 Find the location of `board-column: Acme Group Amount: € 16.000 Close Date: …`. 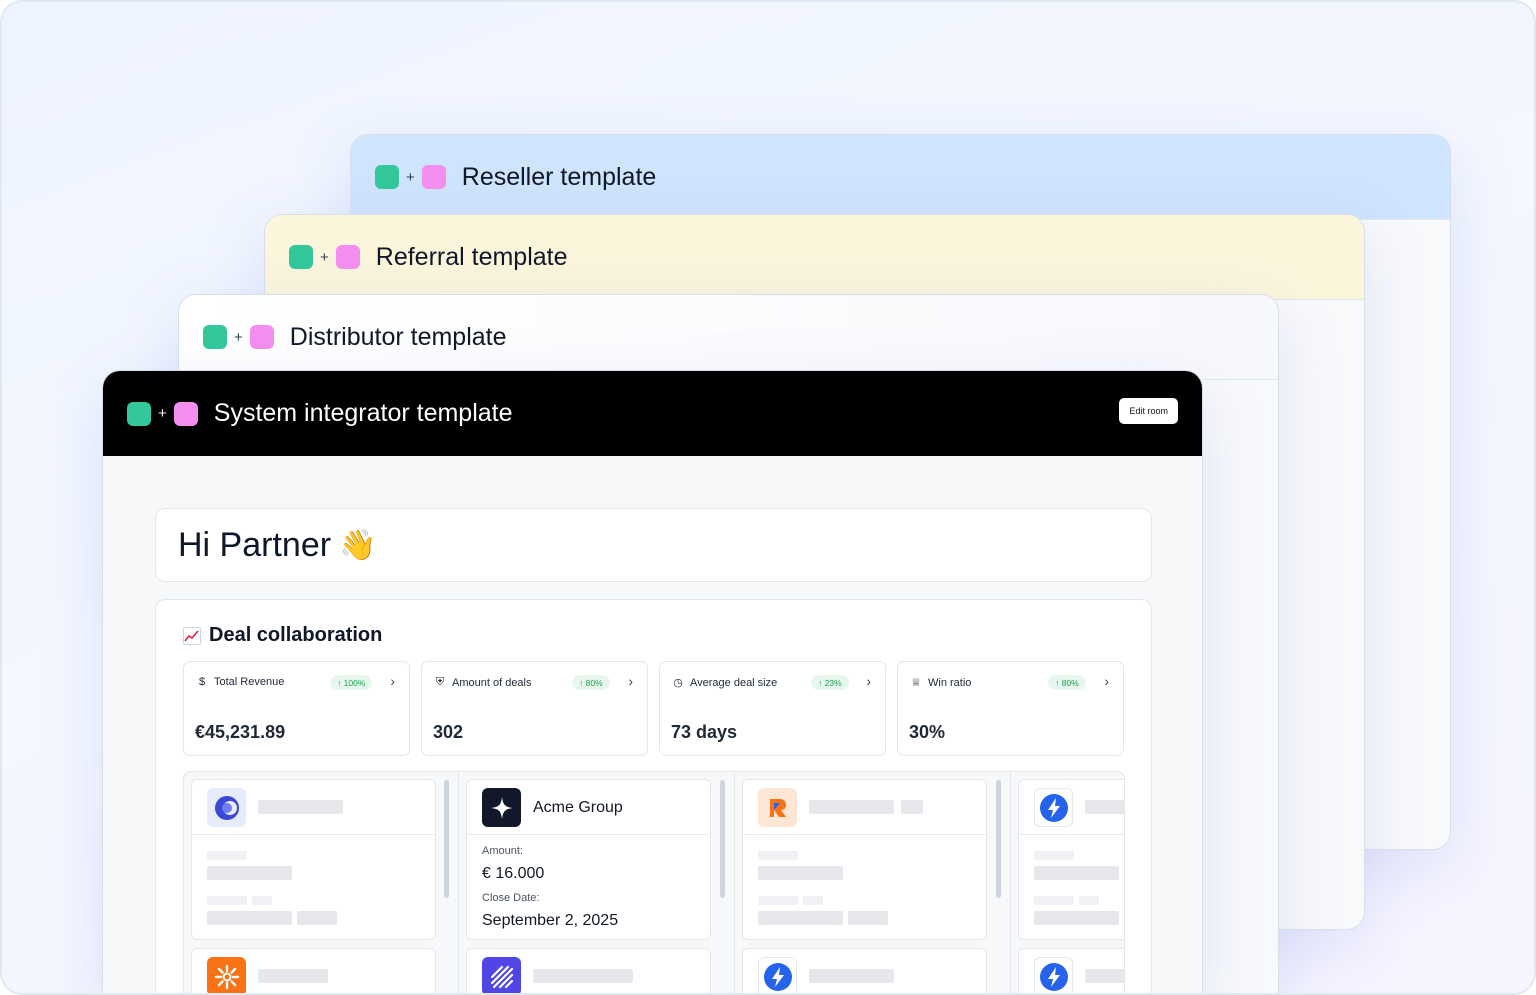

board-column: Acme Group Amount: € 16.000 Close Date: … is located at coordinates (596, 882).